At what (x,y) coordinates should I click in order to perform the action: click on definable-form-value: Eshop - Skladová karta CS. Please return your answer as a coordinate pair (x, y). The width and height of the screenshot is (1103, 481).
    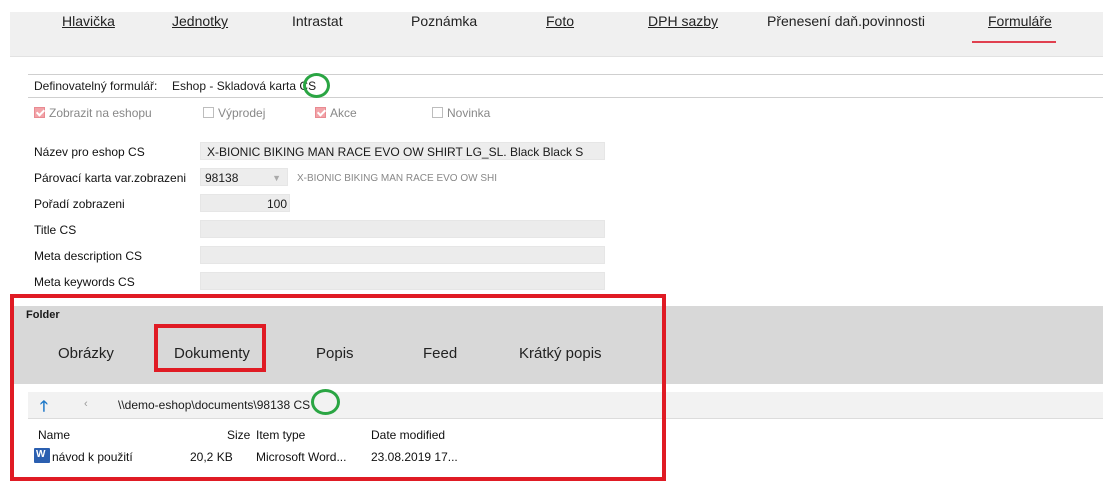
    Looking at the image, I should click on (244, 86).